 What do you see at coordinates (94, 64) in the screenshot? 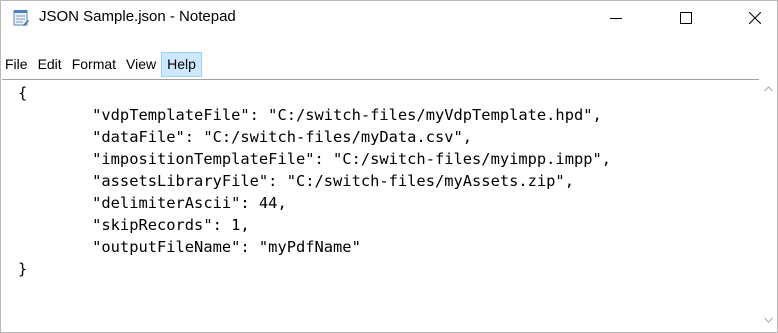
I see `menu-format: Format` at bounding box center [94, 64].